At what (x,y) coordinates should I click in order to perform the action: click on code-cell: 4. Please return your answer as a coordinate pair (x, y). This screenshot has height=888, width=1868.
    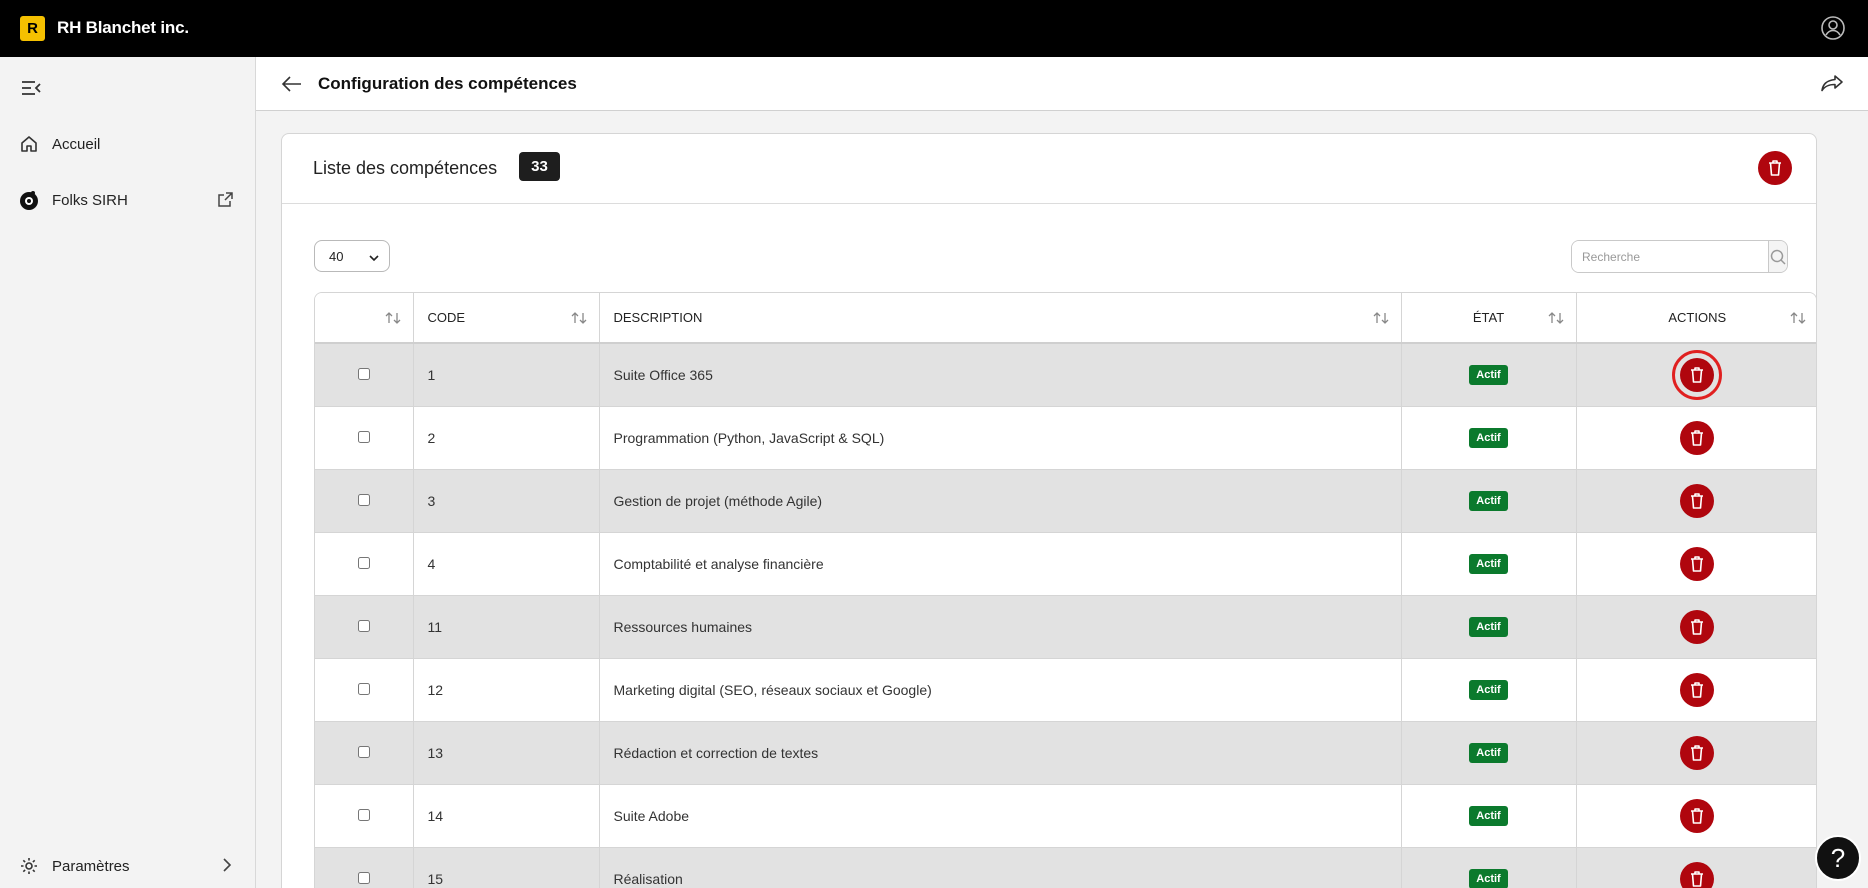
    Looking at the image, I should click on (506, 564).